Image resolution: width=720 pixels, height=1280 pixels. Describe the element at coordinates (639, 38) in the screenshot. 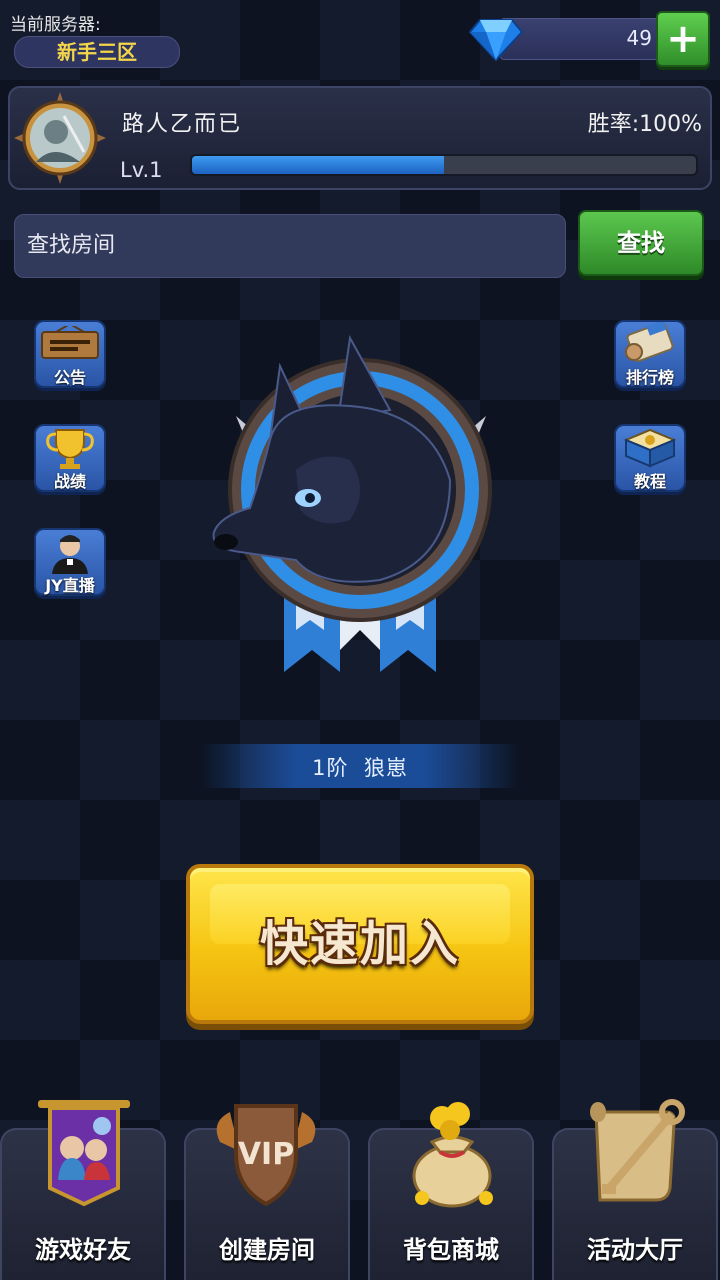

I see `gem-count: 49` at that location.